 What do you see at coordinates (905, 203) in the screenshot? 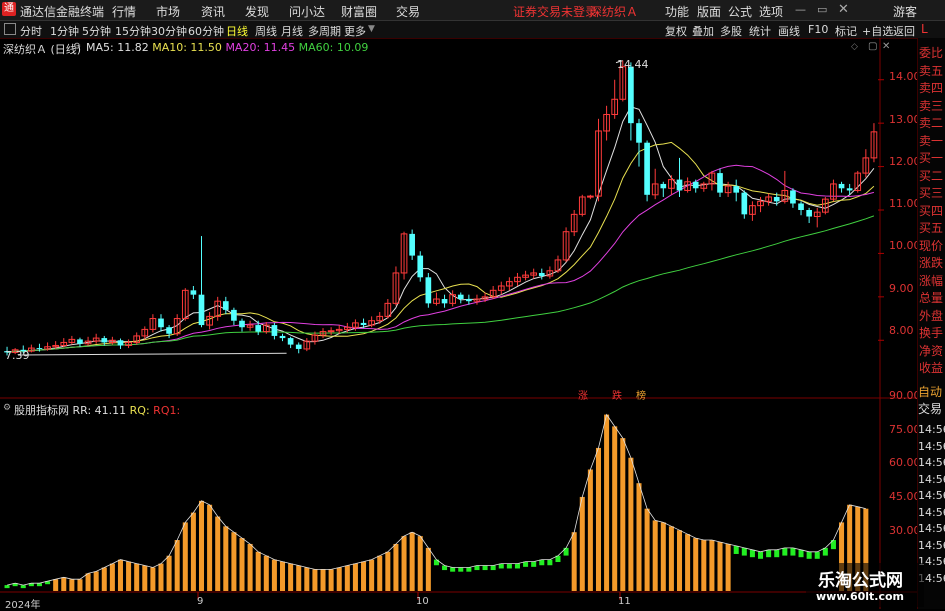
I see `price-tick: 11.00` at bounding box center [905, 203].